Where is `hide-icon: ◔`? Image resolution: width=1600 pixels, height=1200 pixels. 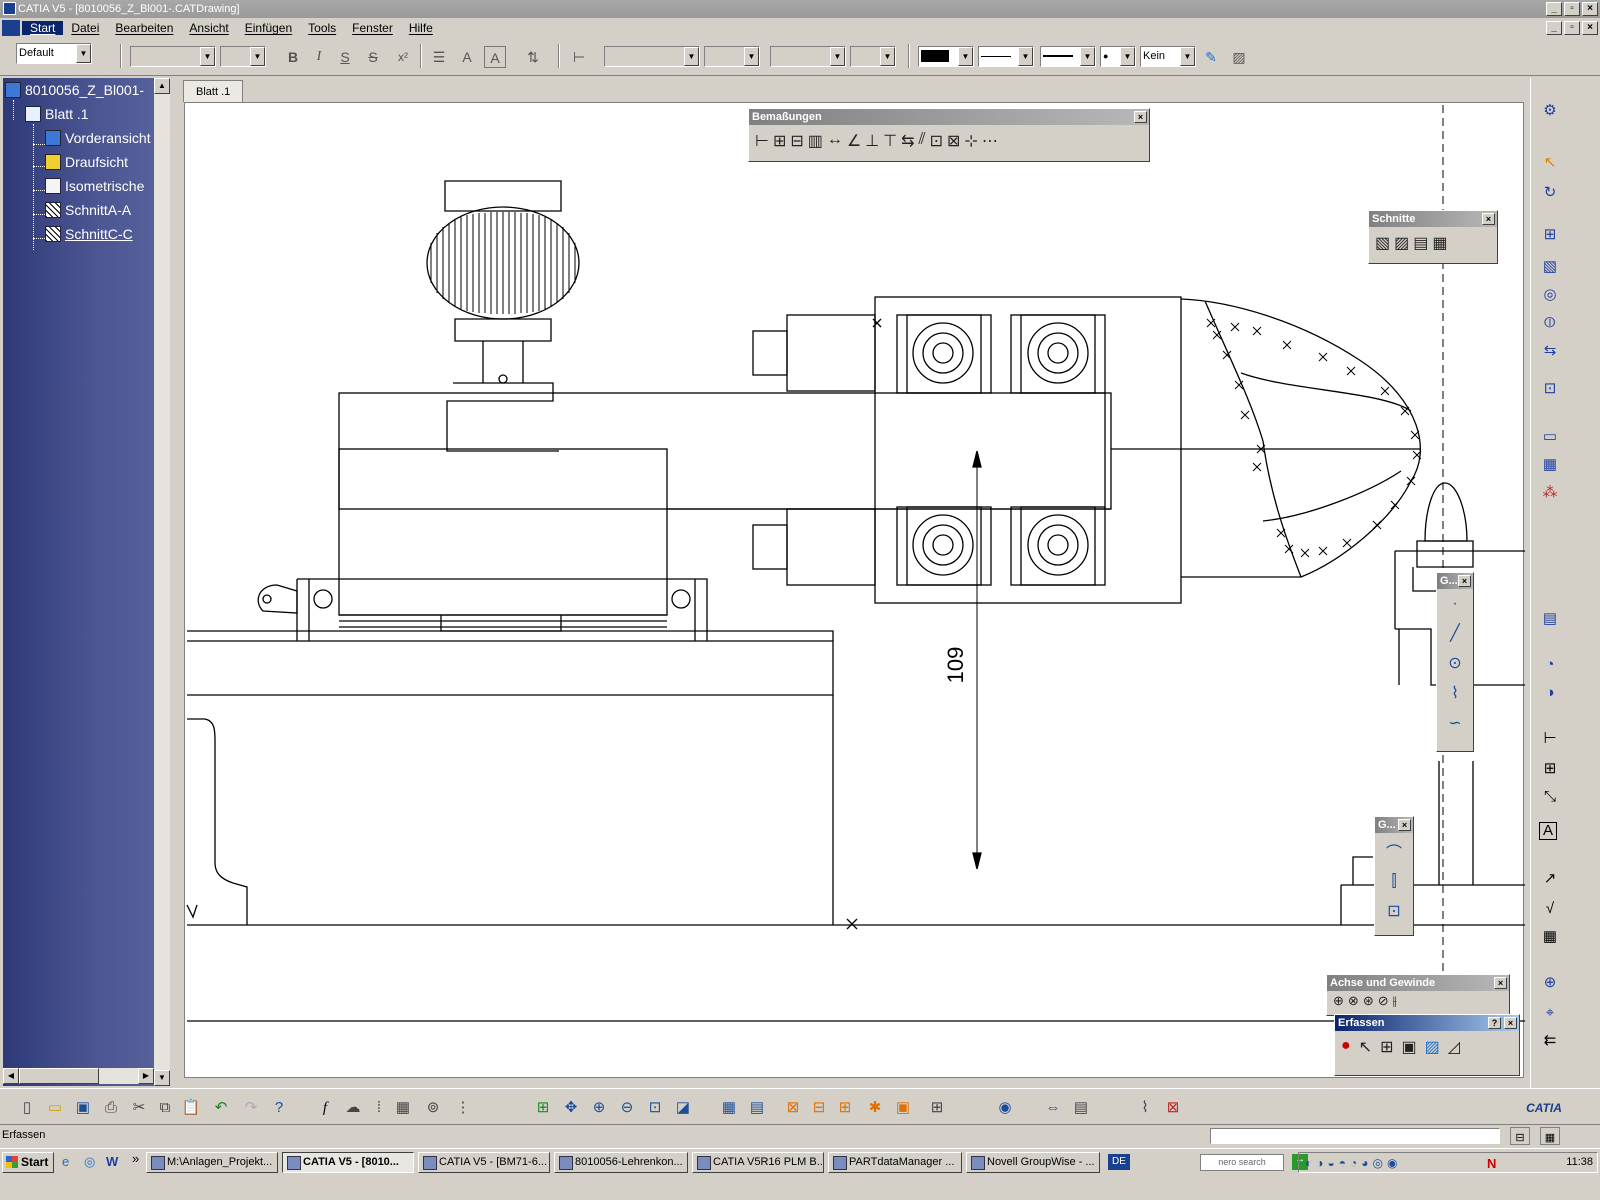 hide-icon: ◔ is located at coordinates (1550, 665).